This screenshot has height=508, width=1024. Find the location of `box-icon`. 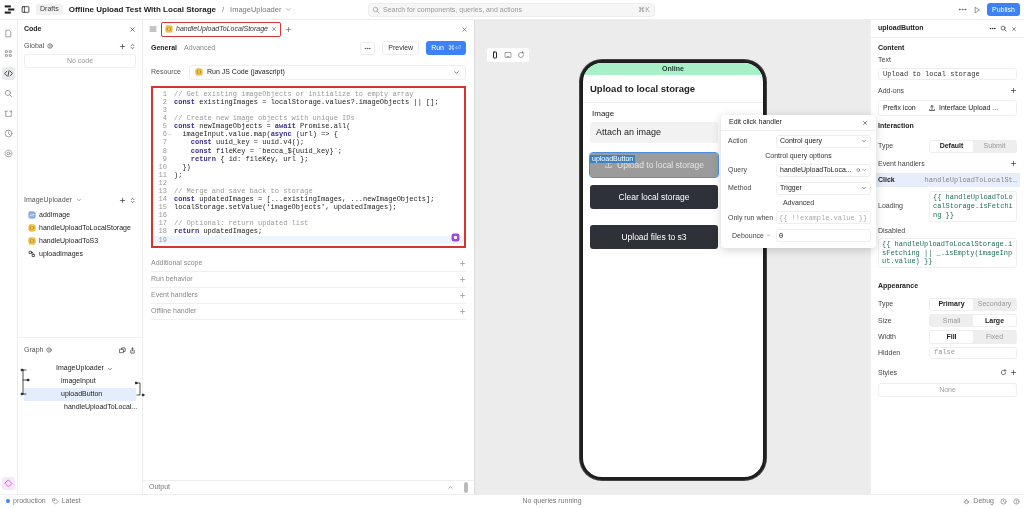

box-icon is located at coordinates (8, 113).